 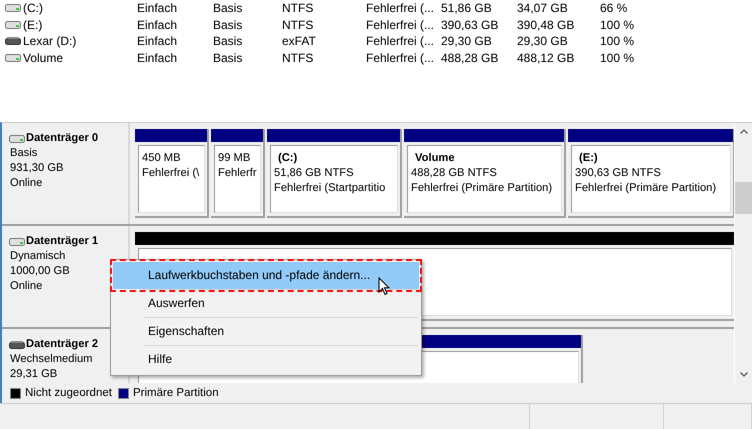 I want to click on table-cell-text: 51,86 GB, so click(x=467, y=8).